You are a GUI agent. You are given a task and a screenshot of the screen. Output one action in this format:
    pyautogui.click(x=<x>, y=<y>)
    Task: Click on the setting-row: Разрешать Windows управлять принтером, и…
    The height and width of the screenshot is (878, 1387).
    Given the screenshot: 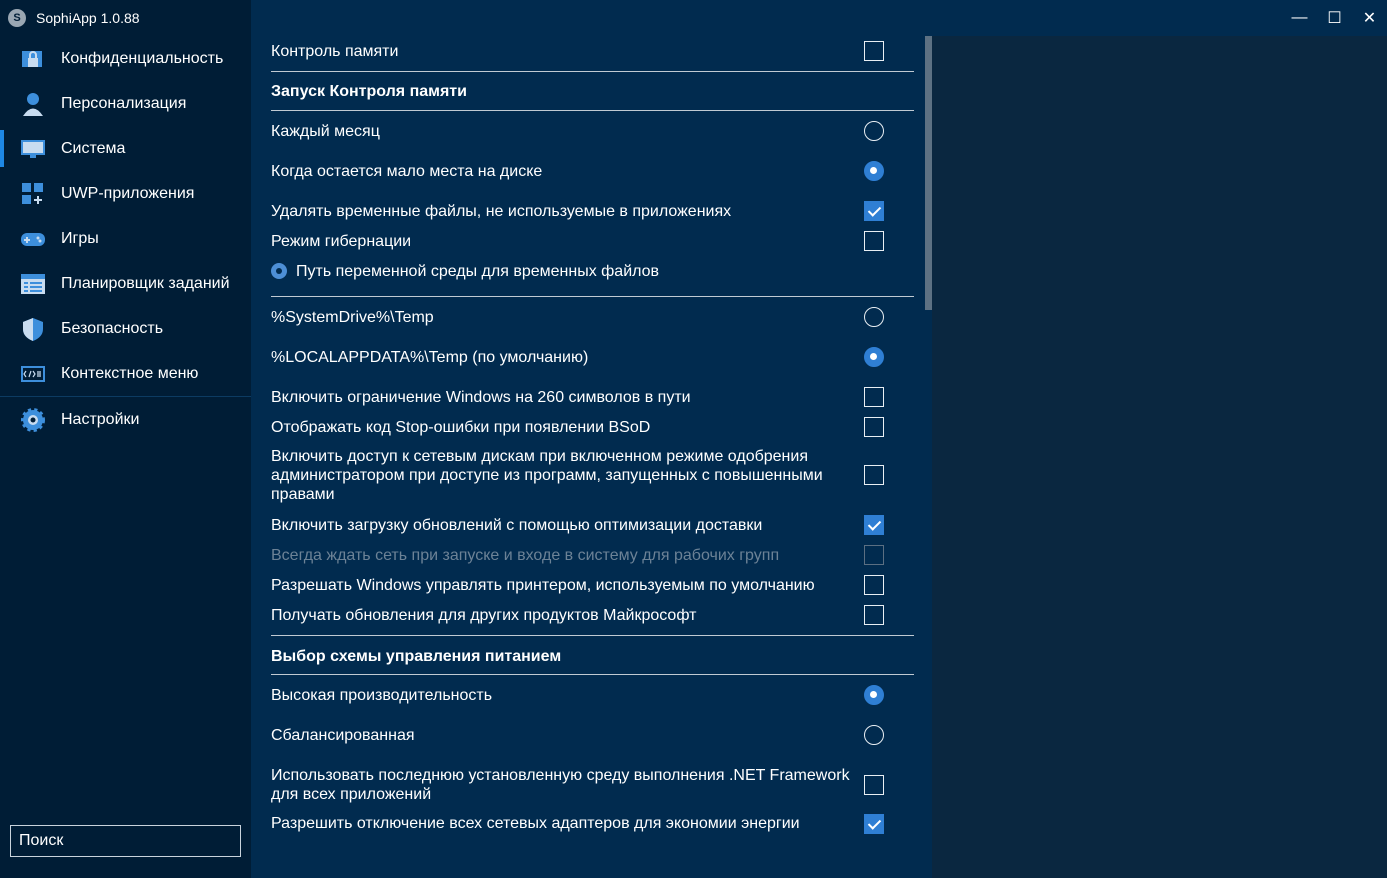 What is the action you would take?
    pyautogui.click(x=592, y=585)
    